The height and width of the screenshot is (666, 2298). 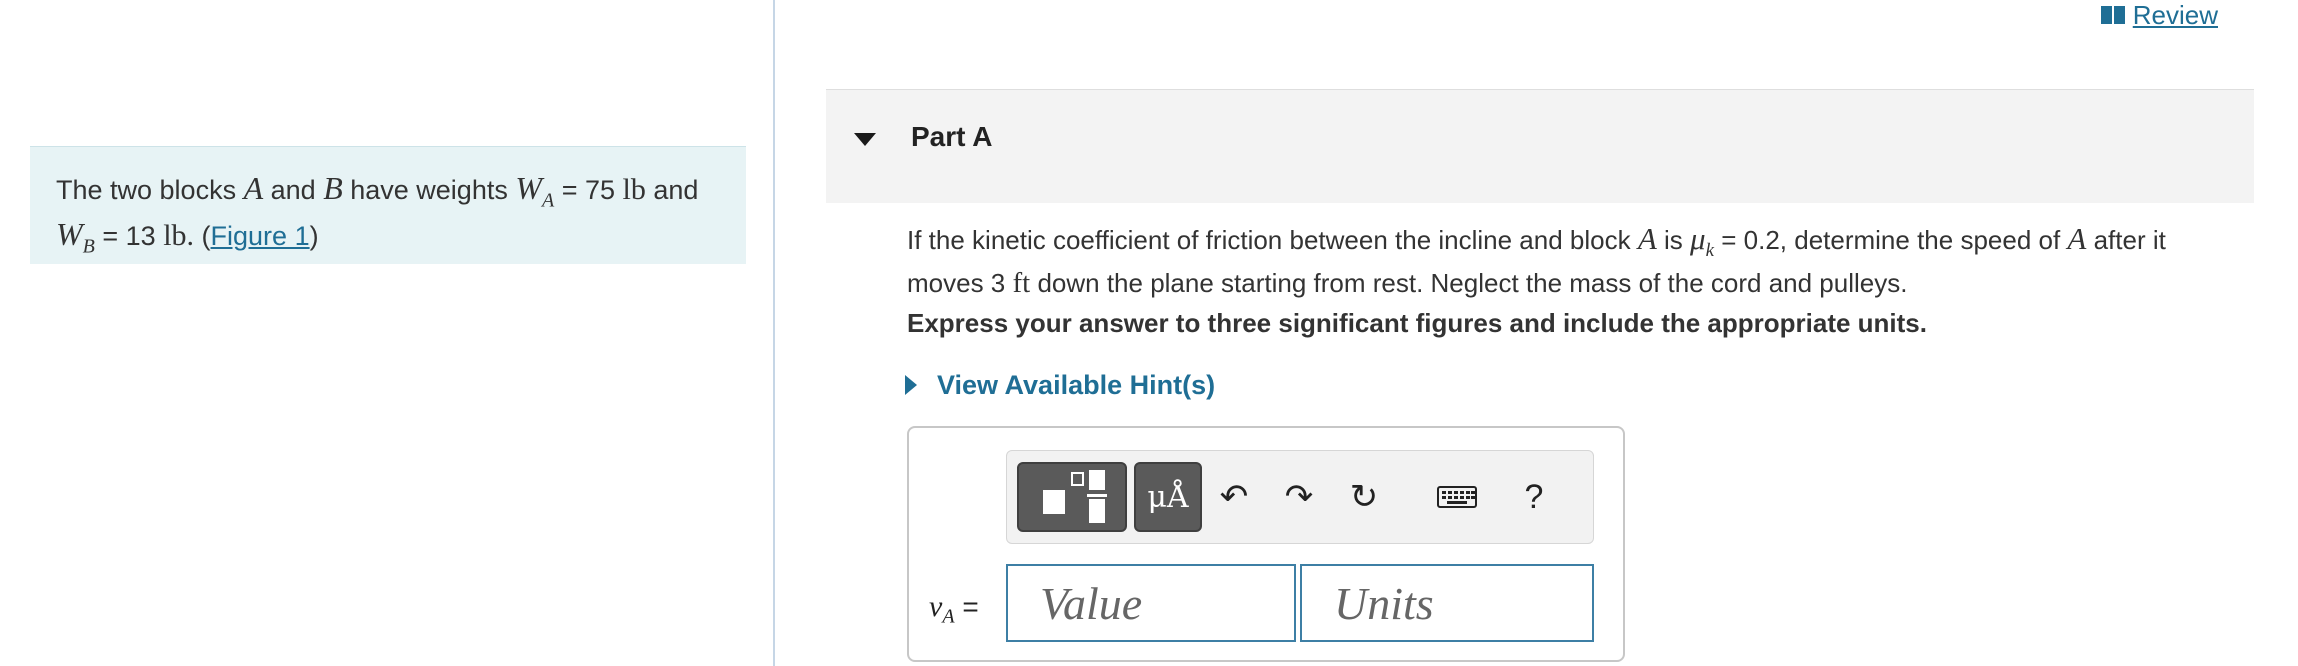 I want to click on mu-letter: μ, so click(x=1698, y=238).